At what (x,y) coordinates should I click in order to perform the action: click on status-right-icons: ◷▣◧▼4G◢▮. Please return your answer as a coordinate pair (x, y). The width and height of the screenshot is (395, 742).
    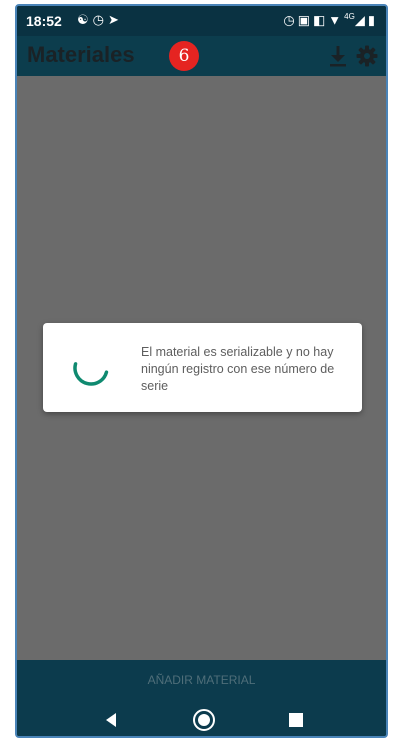
    Looking at the image, I should click on (330, 20).